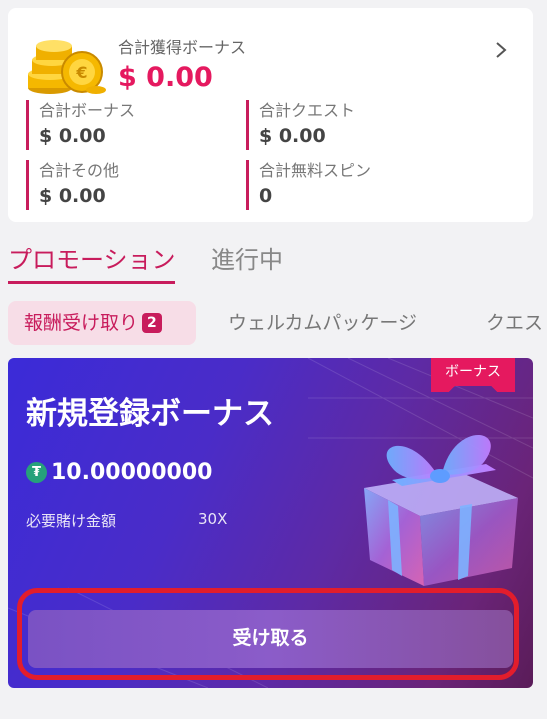  Describe the element at coordinates (473, 375) in the screenshot. I see `bonus-tag: ボーナス` at that location.